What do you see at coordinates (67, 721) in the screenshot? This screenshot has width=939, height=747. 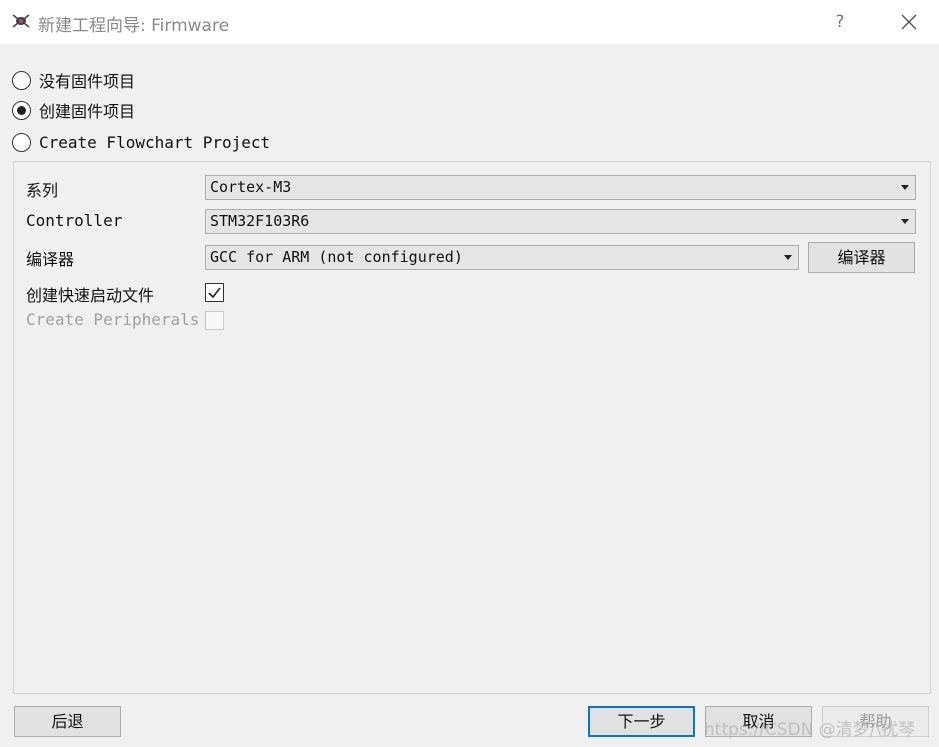 I see `back-button: 后退` at bounding box center [67, 721].